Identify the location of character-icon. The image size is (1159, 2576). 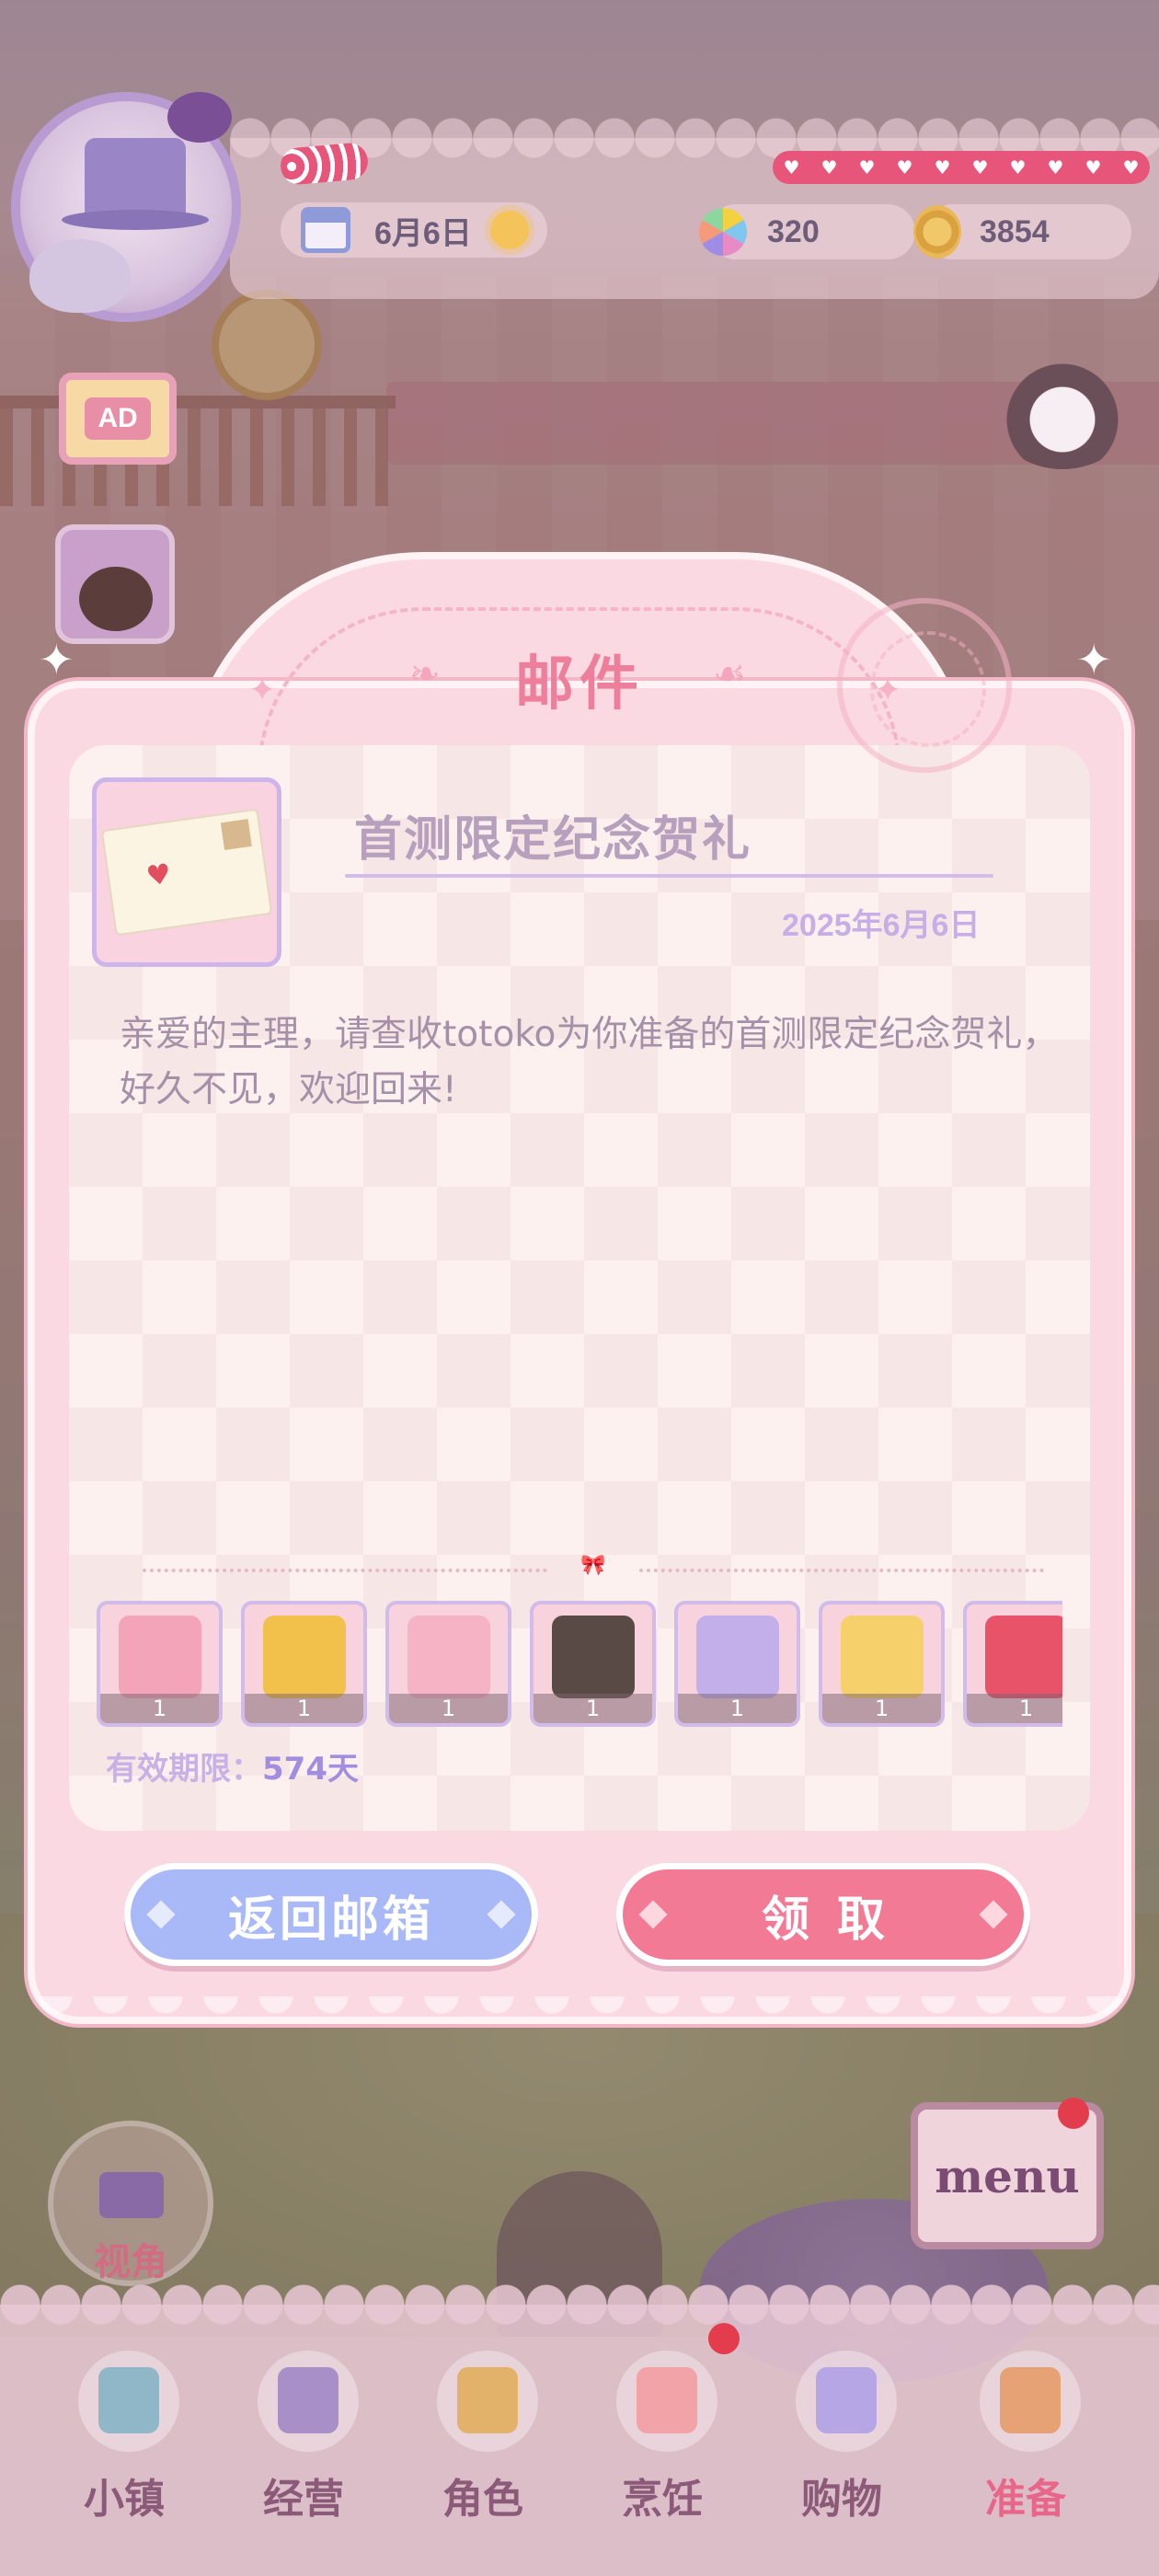
(487, 2401).